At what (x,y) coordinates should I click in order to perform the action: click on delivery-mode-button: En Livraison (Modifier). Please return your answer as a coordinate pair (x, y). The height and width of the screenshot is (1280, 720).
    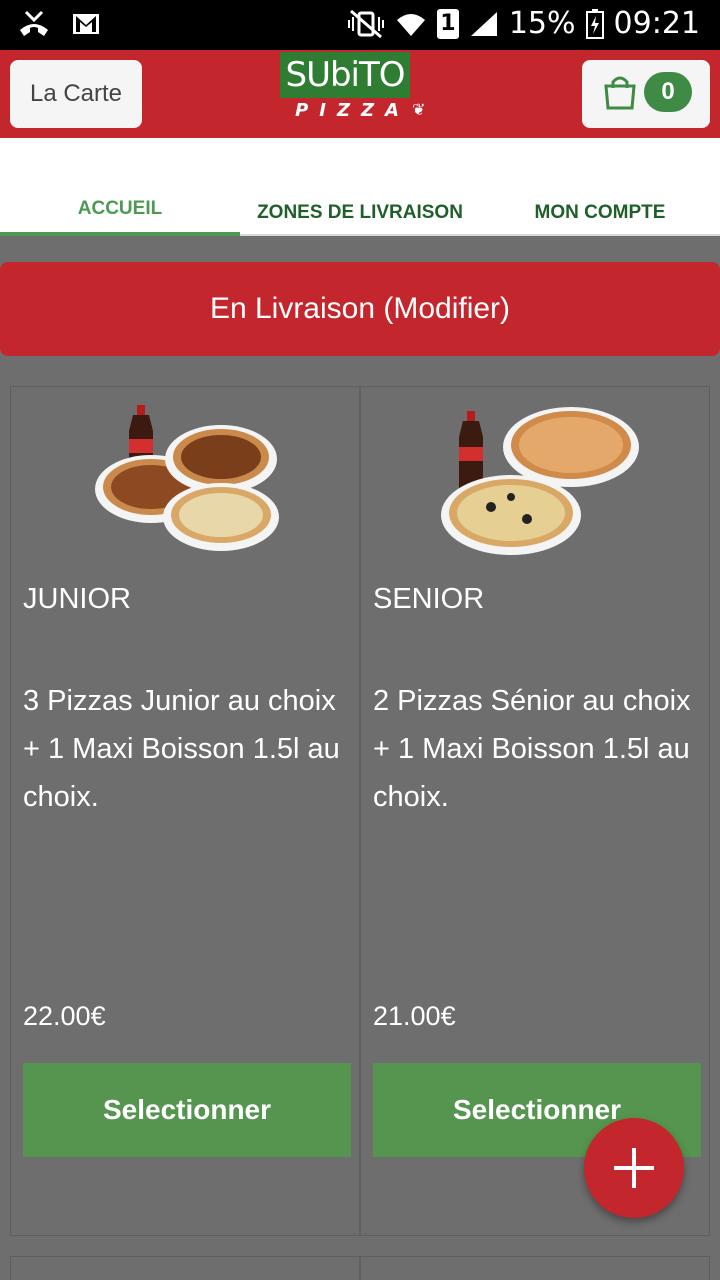
    Looking at the image, I should click on (360, 309).